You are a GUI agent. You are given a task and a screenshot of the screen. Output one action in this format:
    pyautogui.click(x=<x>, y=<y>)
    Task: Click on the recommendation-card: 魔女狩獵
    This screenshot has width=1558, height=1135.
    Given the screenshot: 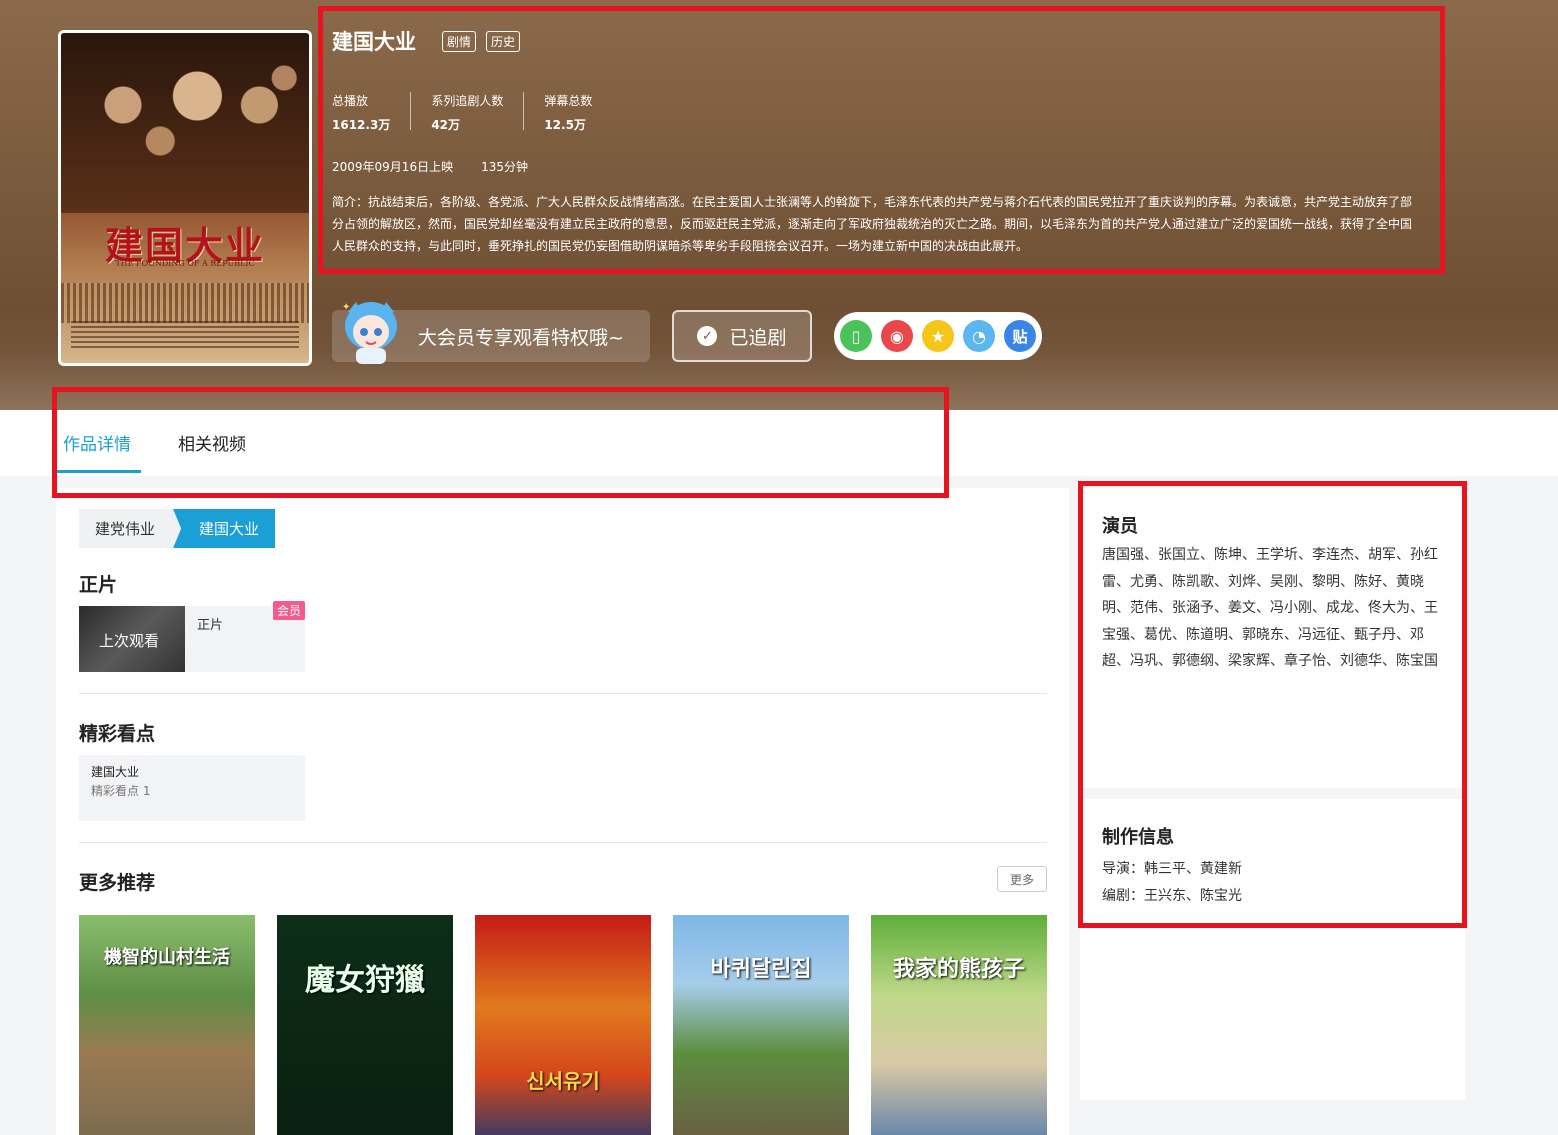 What is the action you would take?
    pyautogui.click(x=365, y=1025)
    